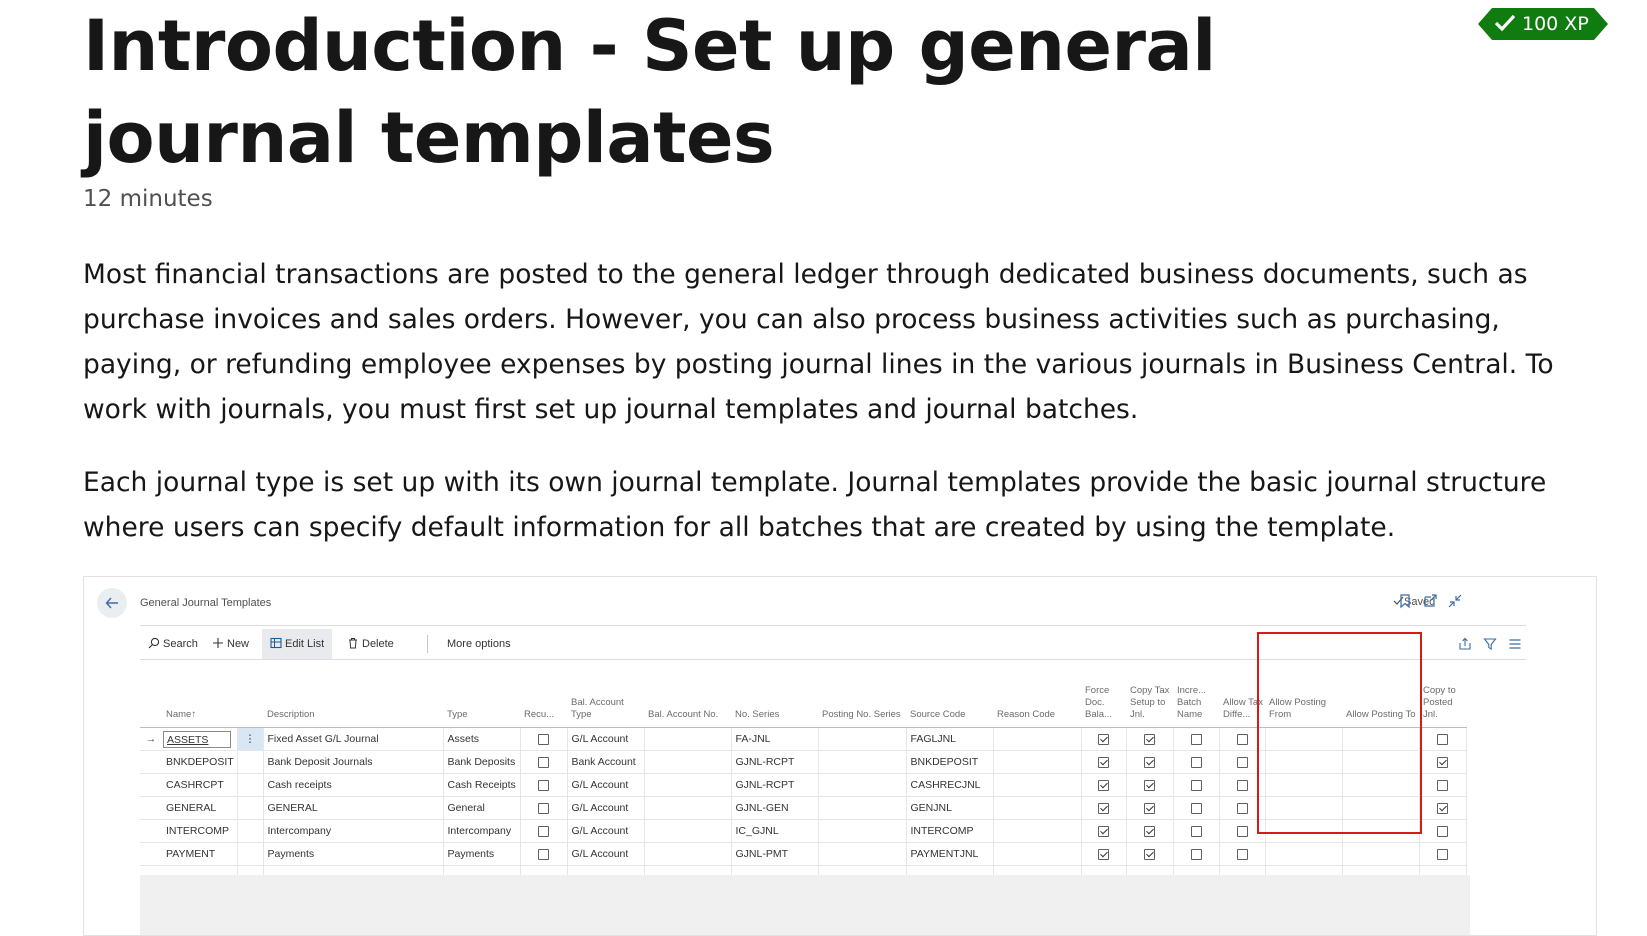 This screenshot has height=936, width=1647. Describe the element at coordinates (605, 695) in the screenshot. I see `col-bal-account-type: Bal. Account Type` at that location.